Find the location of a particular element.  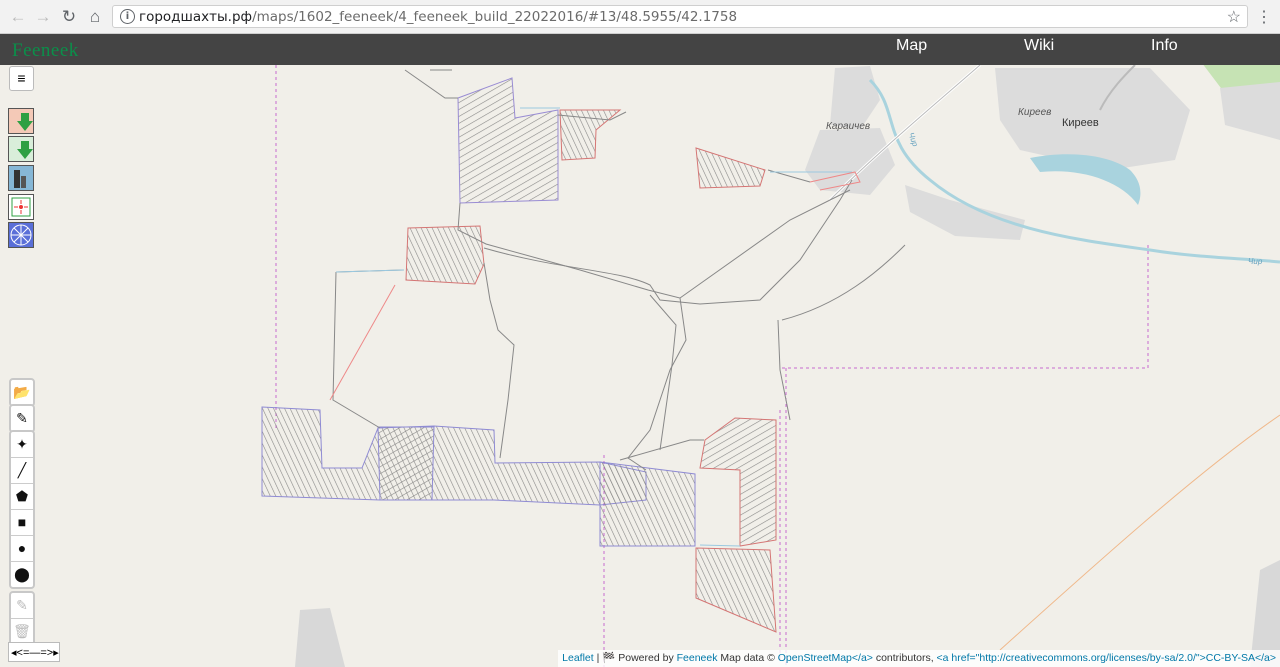

file-toolbar: 📂 is located at coordinates (22, 392).